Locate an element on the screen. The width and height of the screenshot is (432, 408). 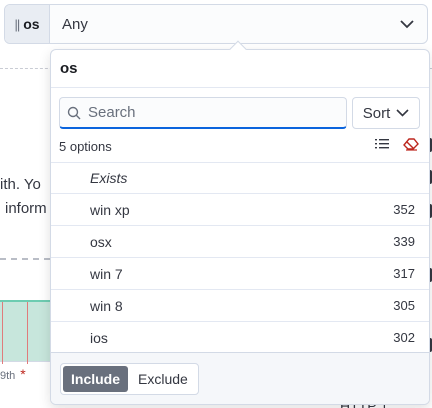
filter-field-prepend: || os is located at coordinates (27, 24).